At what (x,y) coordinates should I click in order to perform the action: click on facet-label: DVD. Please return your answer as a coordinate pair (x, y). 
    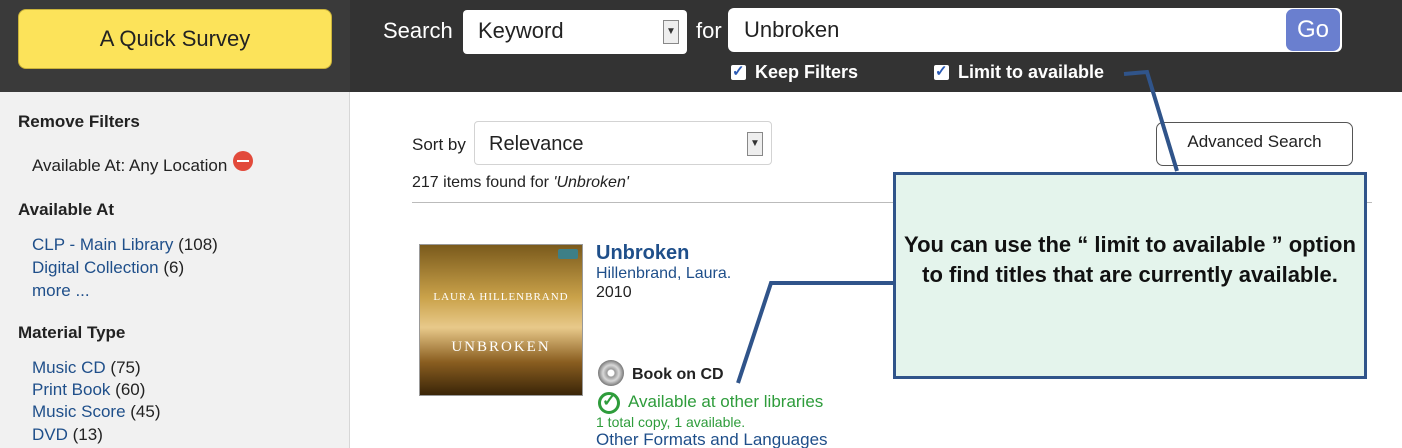
    Looking at the image, I should click on (50, 434).